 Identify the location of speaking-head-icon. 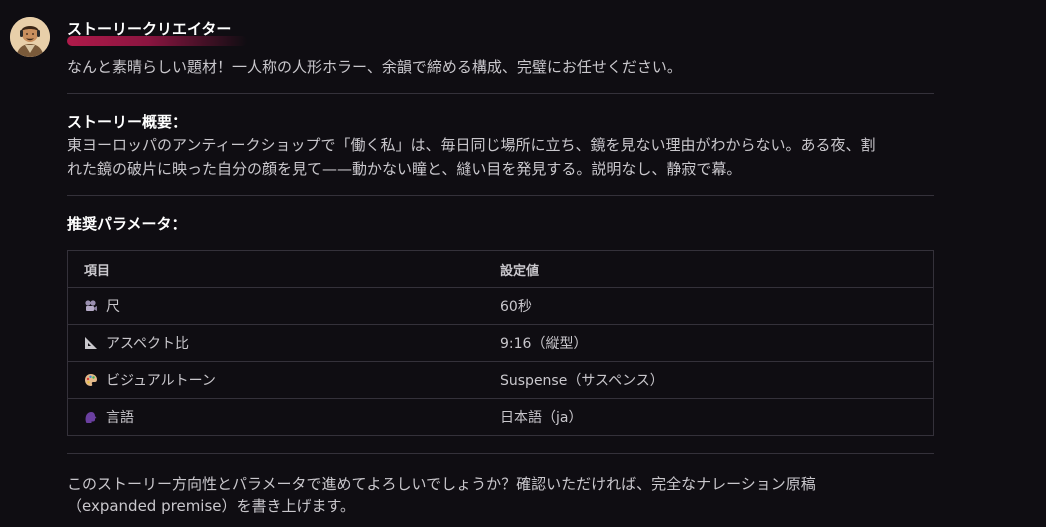
(91, 417).